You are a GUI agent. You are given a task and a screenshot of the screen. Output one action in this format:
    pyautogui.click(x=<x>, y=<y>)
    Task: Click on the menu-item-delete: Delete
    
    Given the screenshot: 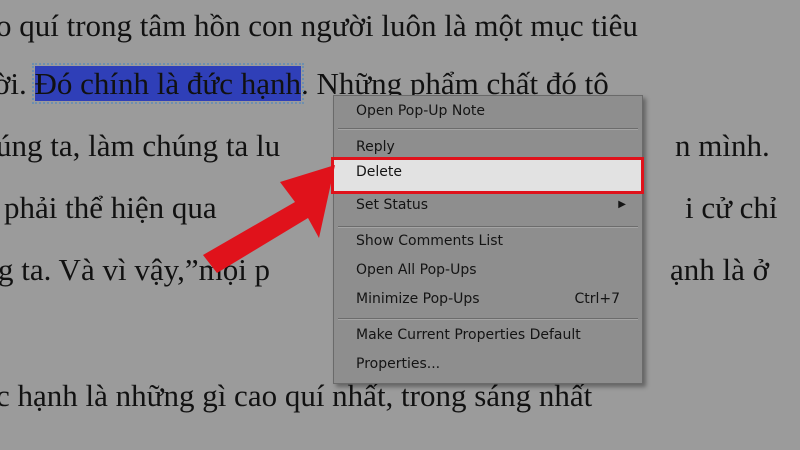 What is the action you would take?
    pyautogui.click(x=379, y=172)
    